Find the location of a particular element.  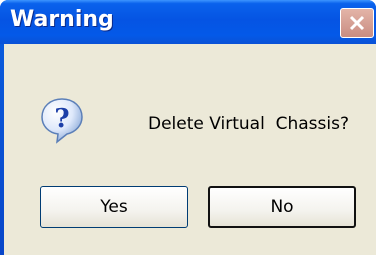

question-icon: ? is located at coordinates (62, 121).